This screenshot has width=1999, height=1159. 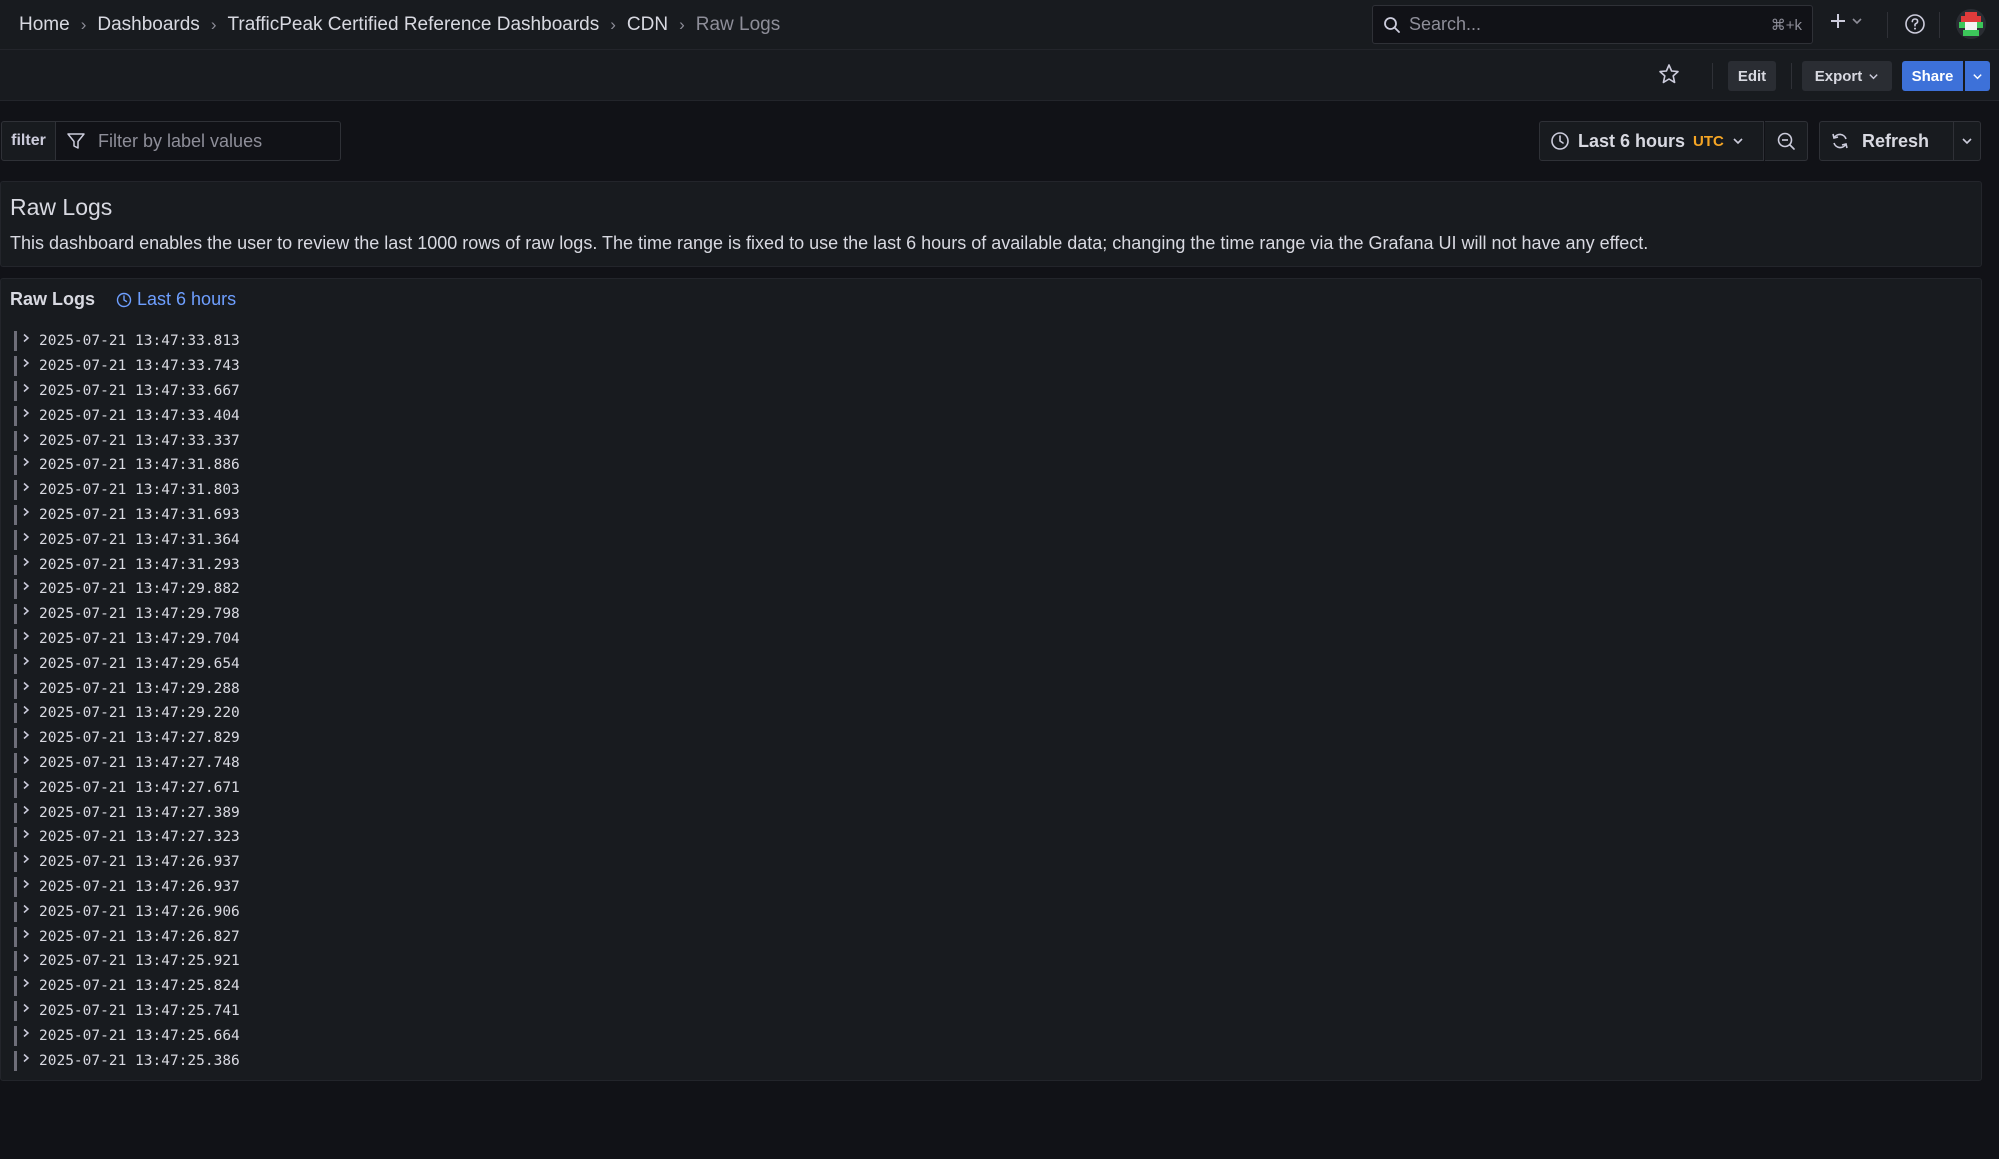 I want to click on log-row: 2025-07-21 13:47:27.829, so click(x=127, y=738).